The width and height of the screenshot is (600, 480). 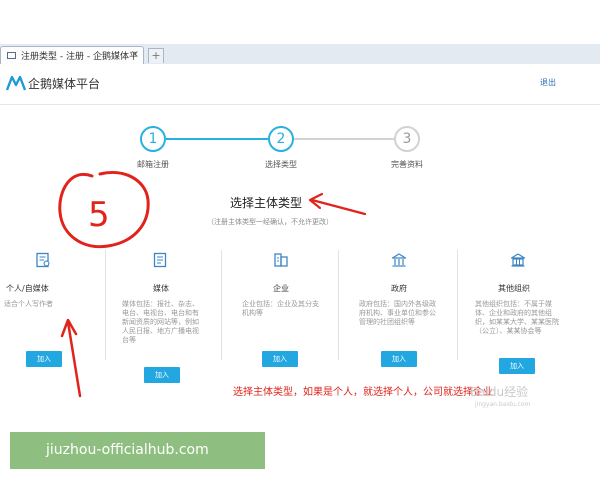 What do you see at coordinates (153, 164) in the screenshot?
I see `step-1-label: 邮箱注册` at bounding box center [153, 164].